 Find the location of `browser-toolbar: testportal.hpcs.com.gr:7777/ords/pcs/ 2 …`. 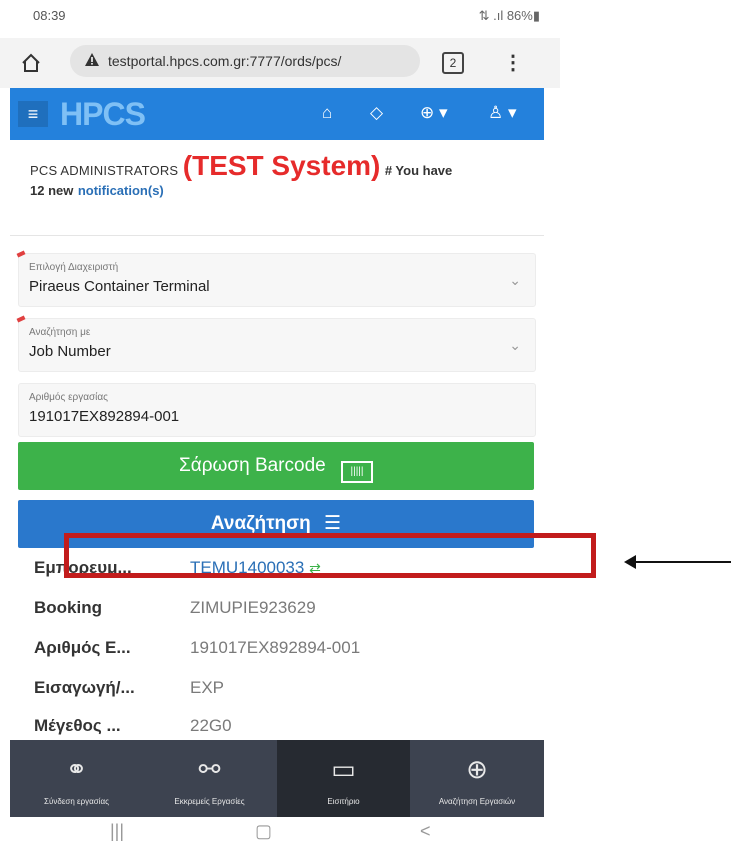

browser-toolbar: testportal.hpcs.com.gr:7777/ords/pcs/ 2 … is located at coordinates (280, 63).